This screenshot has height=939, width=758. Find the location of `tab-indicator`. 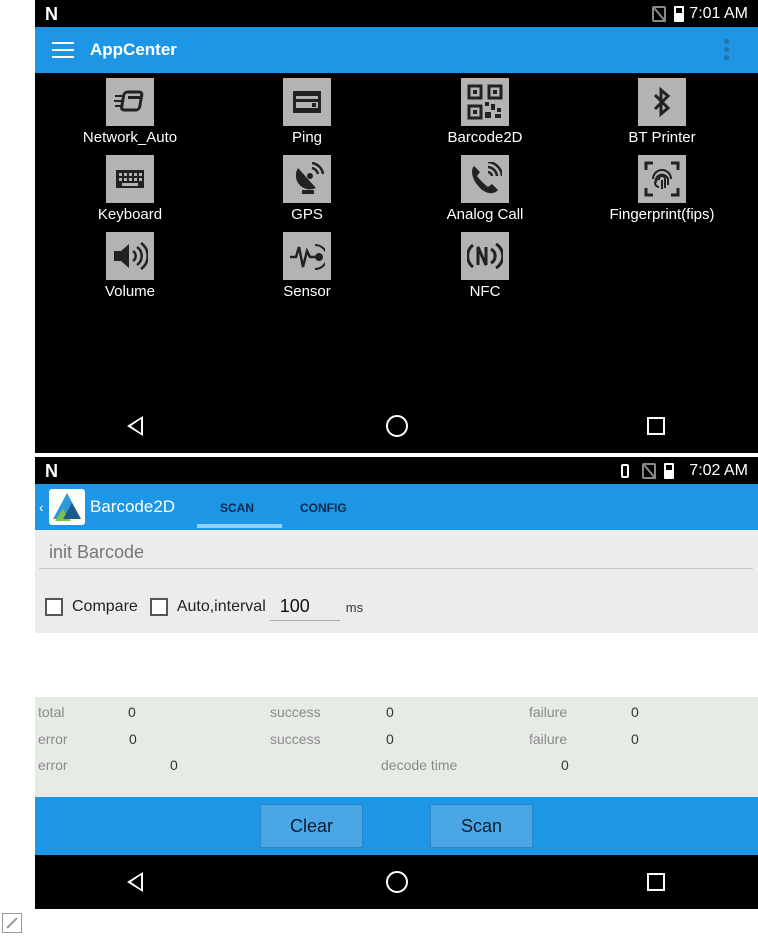

tab-indicator is located at coordinates (239, 526).